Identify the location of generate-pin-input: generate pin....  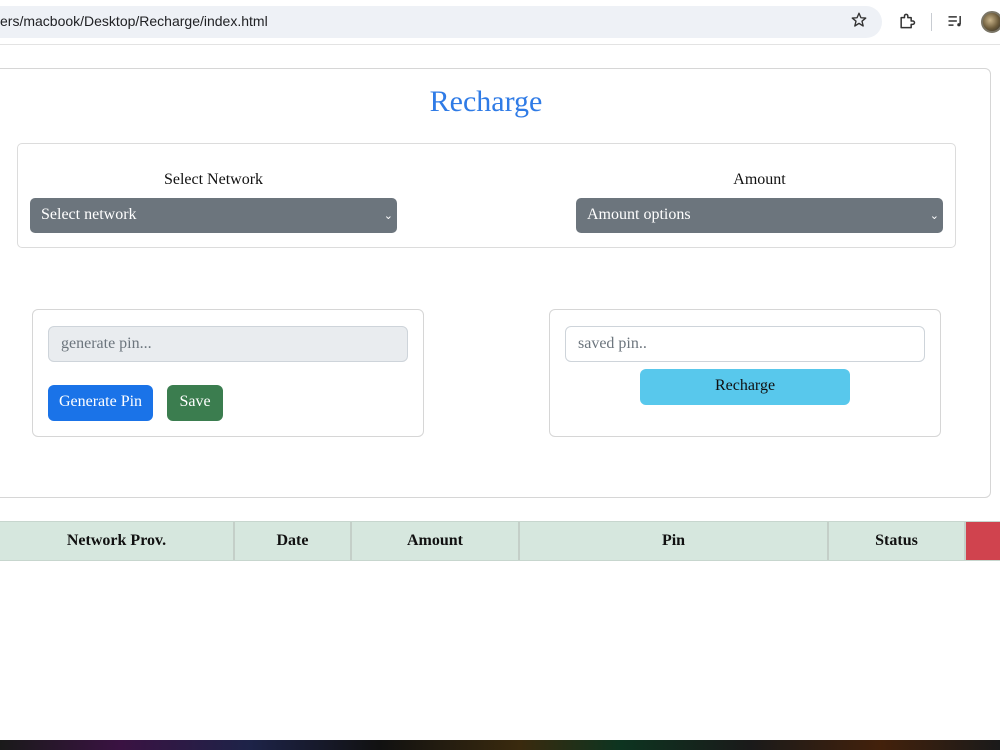
(228, 344).